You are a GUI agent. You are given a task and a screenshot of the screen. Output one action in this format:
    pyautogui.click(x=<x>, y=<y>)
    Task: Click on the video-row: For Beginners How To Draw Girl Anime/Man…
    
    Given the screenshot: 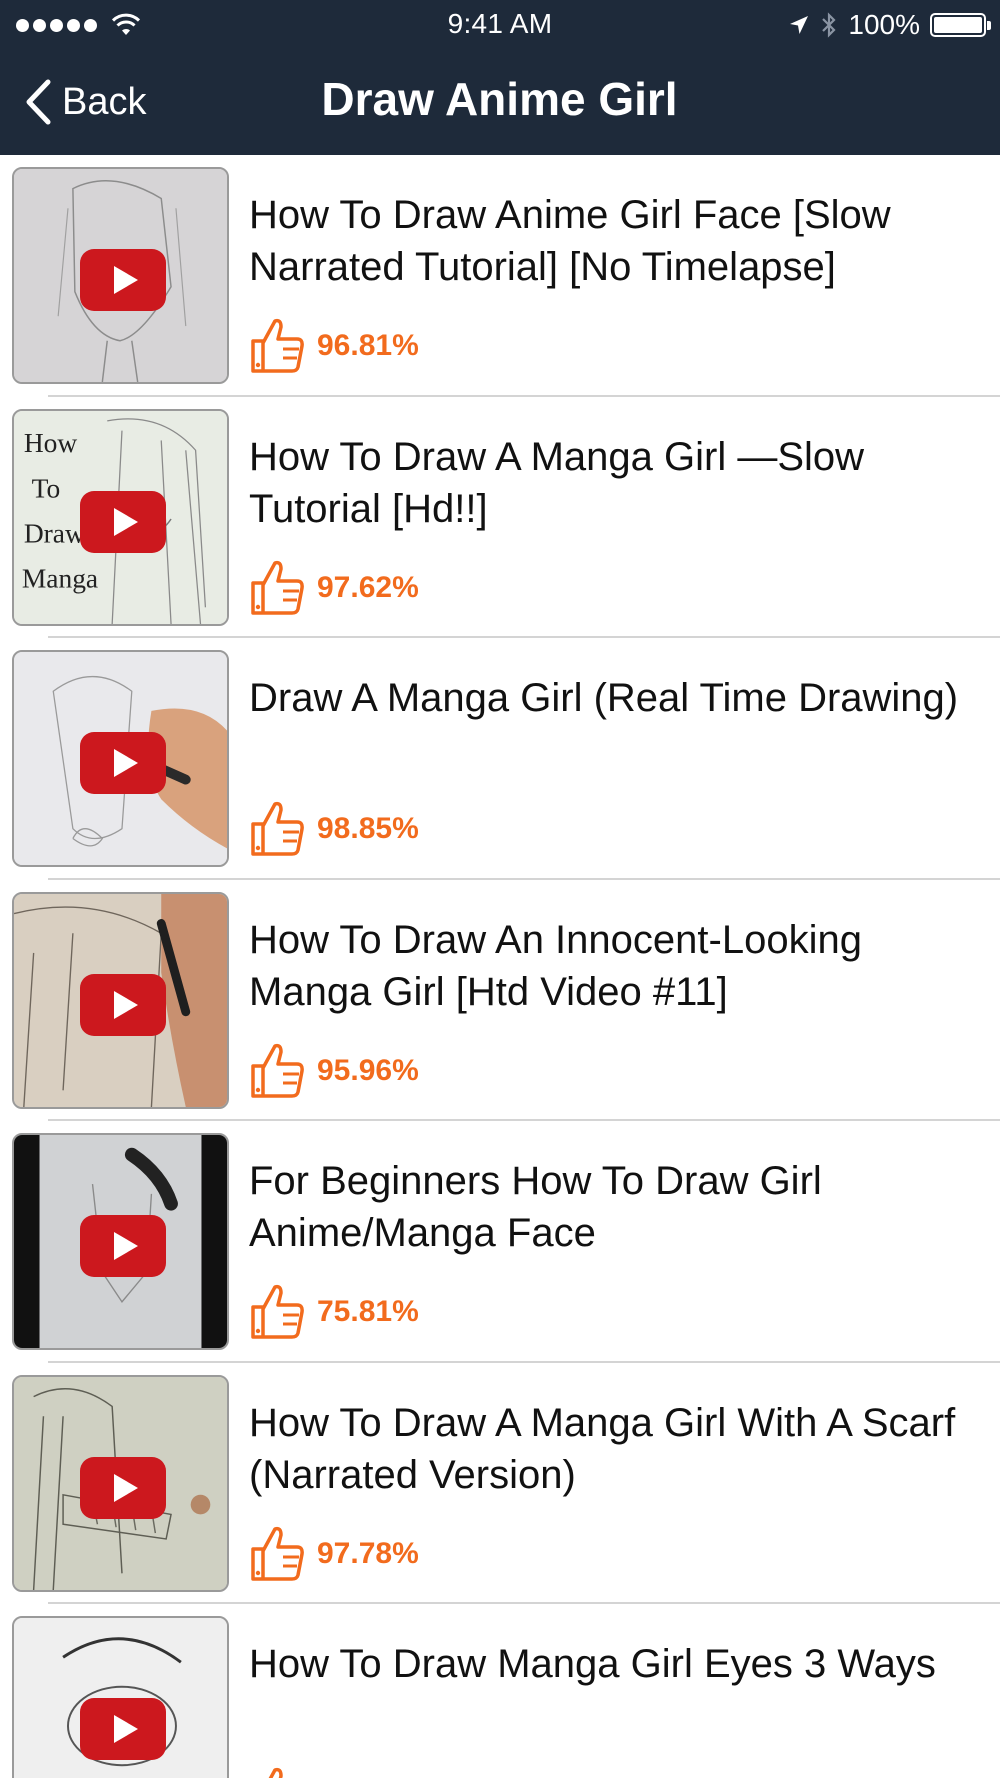 What is the action you would take?
    pyautogui.click(x=500, y=1242)
    